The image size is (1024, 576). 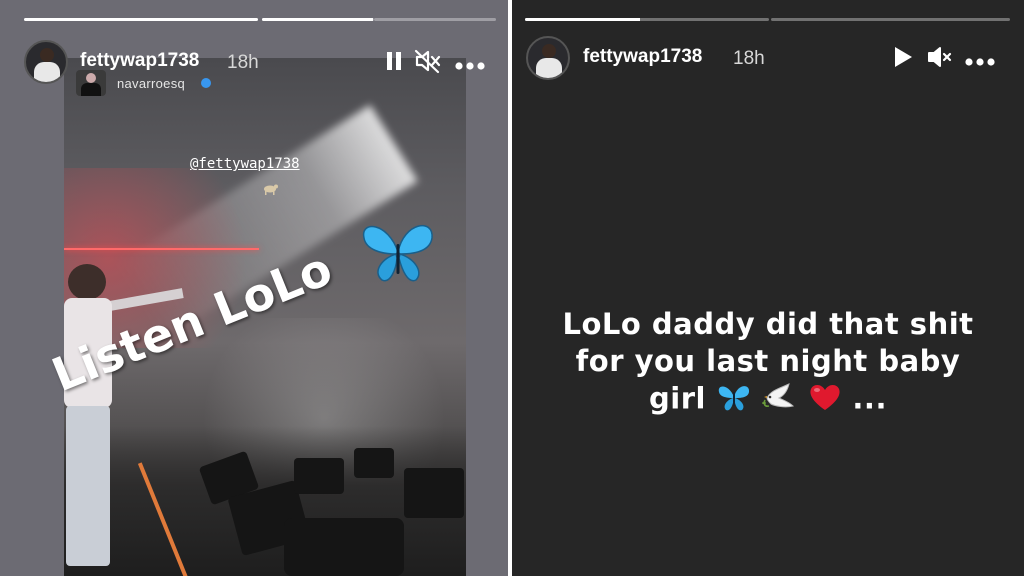 What do you see at coordinates (206, 83) in the screenshot?
I see `verified-badge-icon` at bounding box center [206, 83].